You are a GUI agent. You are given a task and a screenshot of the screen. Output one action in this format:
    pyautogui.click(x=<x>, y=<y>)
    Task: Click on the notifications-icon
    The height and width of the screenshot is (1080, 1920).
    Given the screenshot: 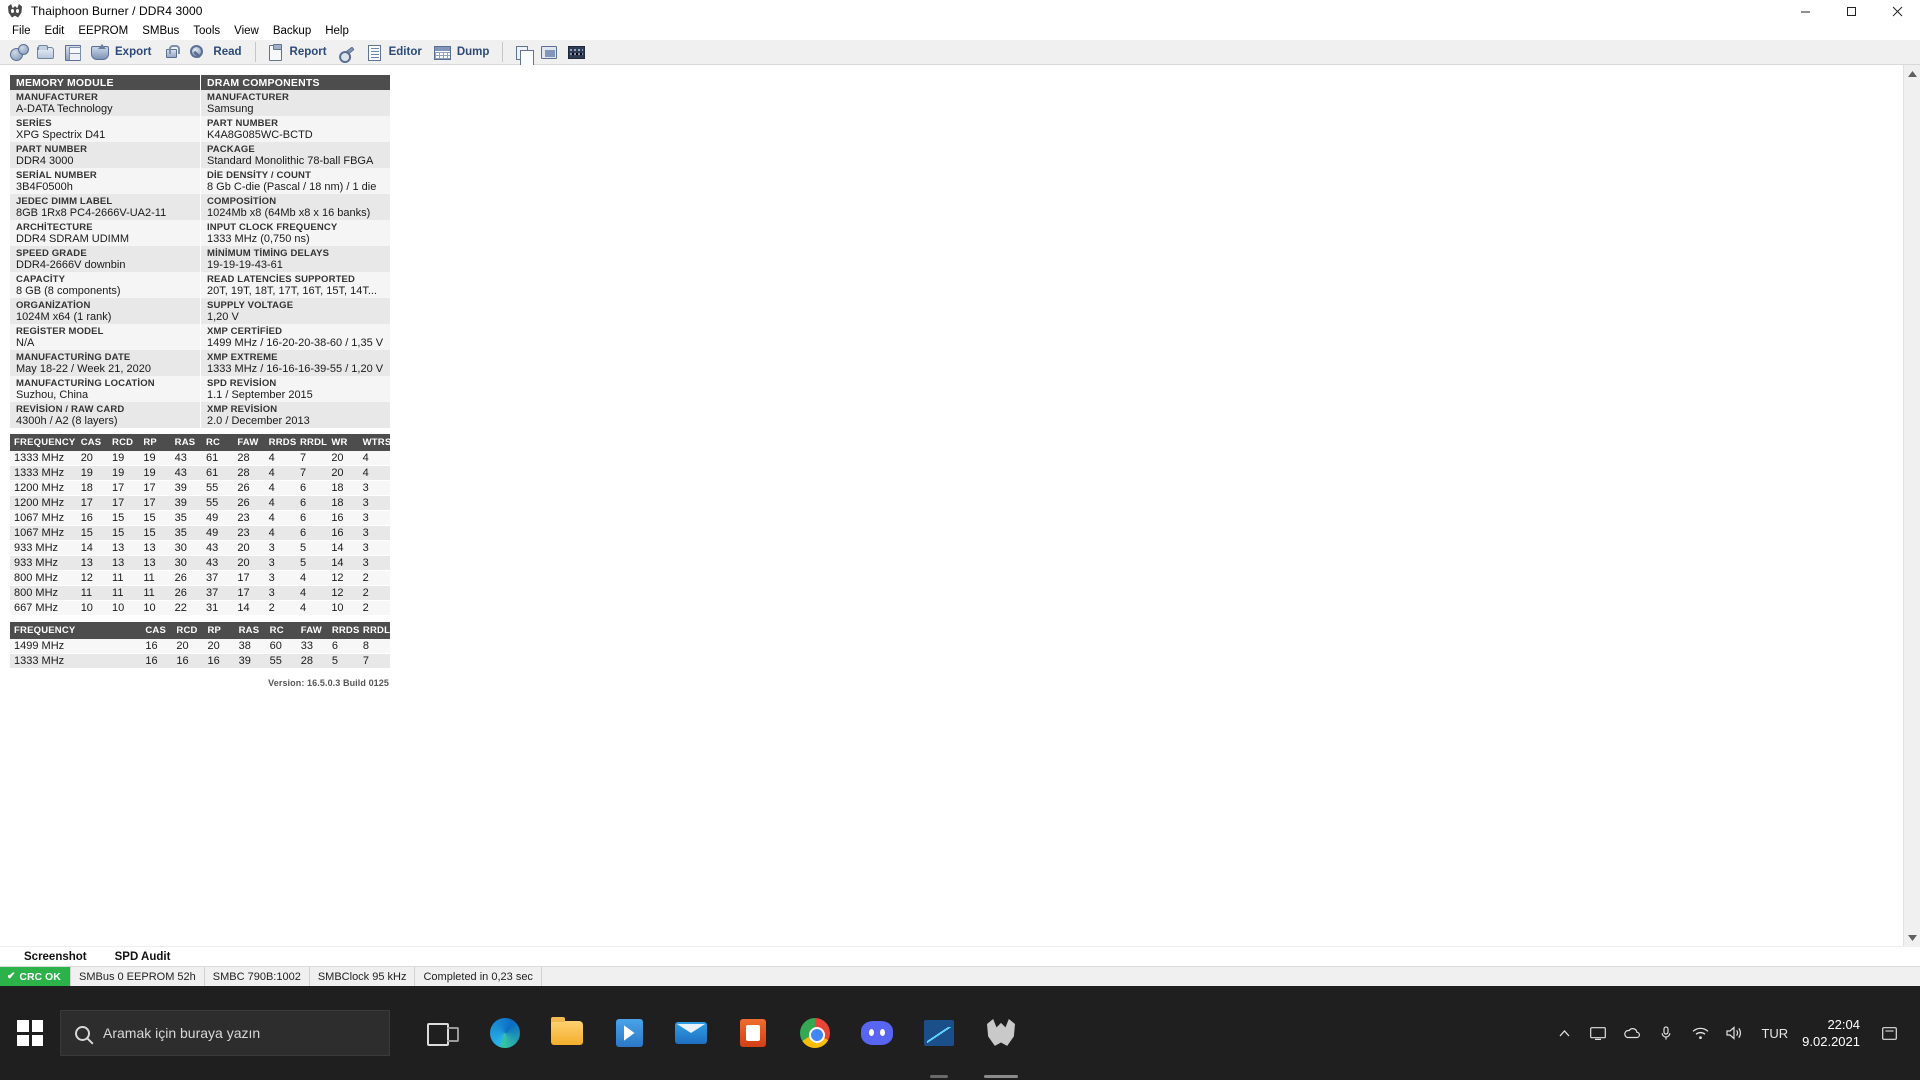 What is the action you would take?
    pyautogui.click(x=1889, y=1033)
    